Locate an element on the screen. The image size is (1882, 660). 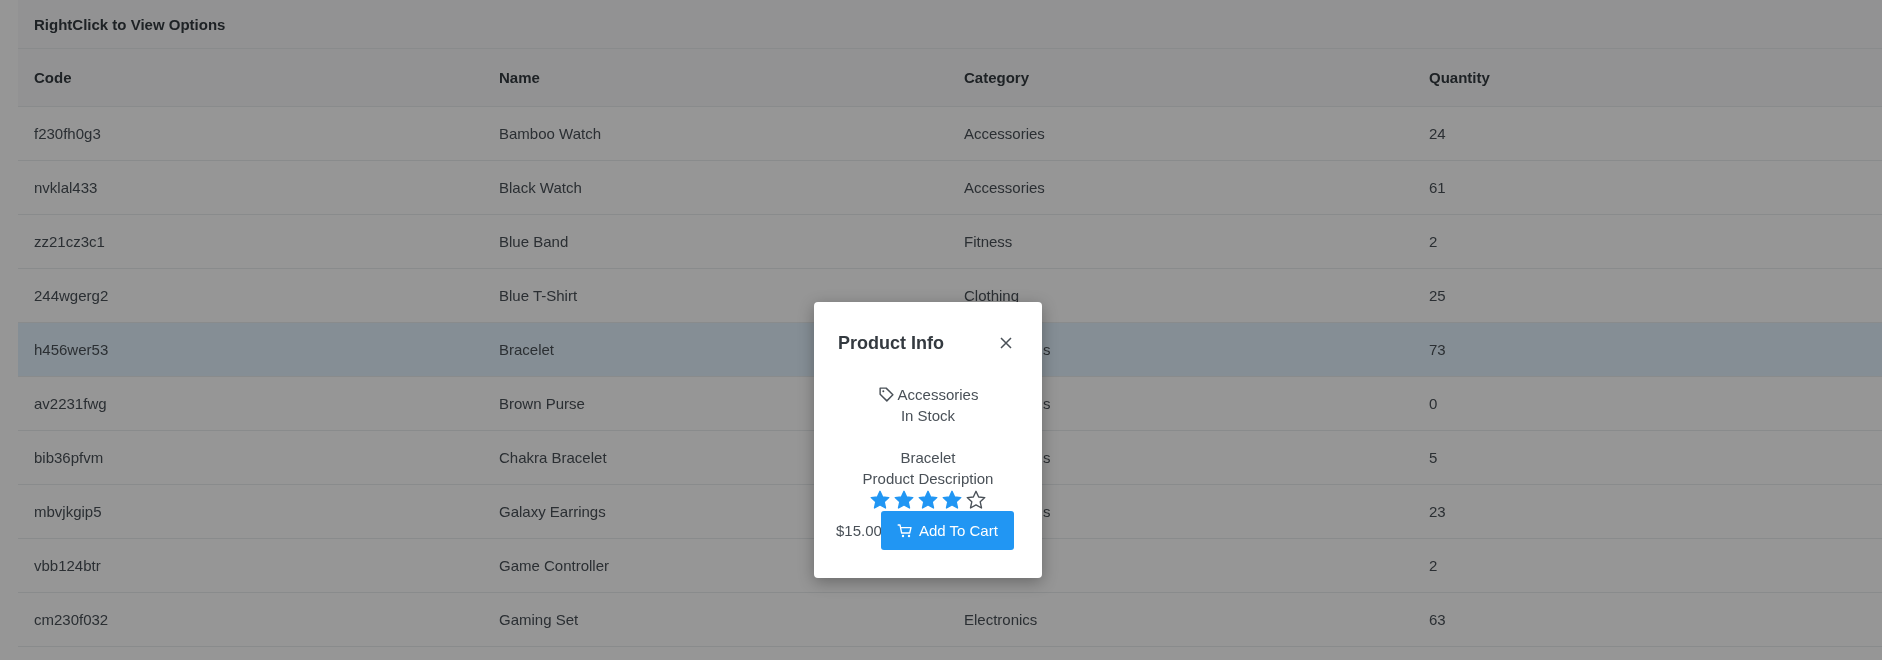
table-cell: Blue Band is located at coordinates (534, 241).